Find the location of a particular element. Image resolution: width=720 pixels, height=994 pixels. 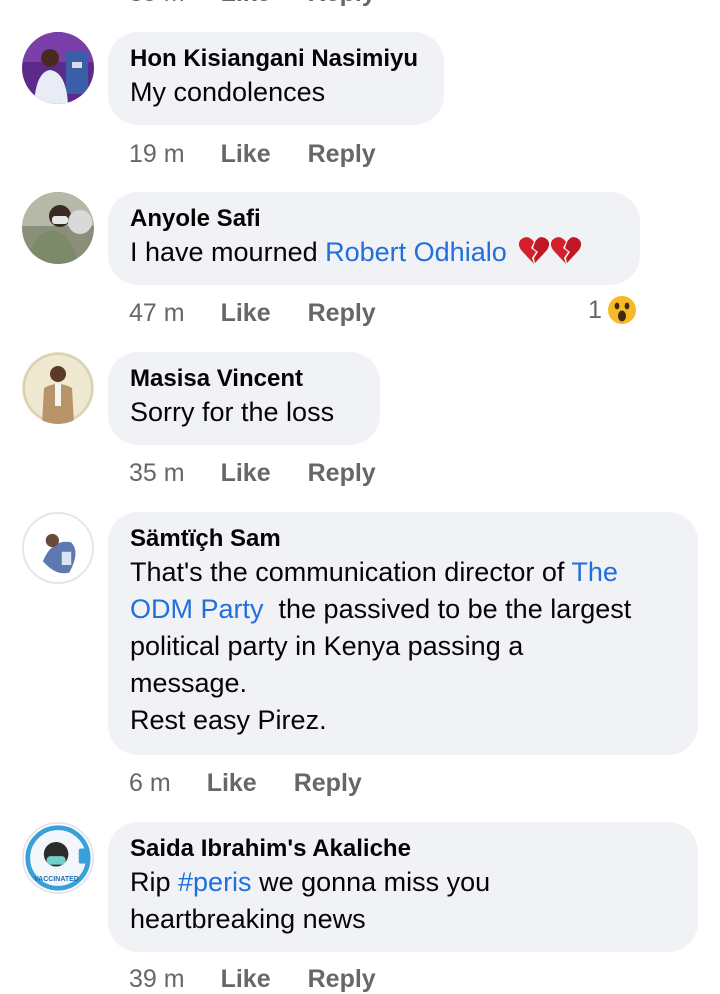

comment-actions: 6 m Like Reply is located at coordinates (245, 783).